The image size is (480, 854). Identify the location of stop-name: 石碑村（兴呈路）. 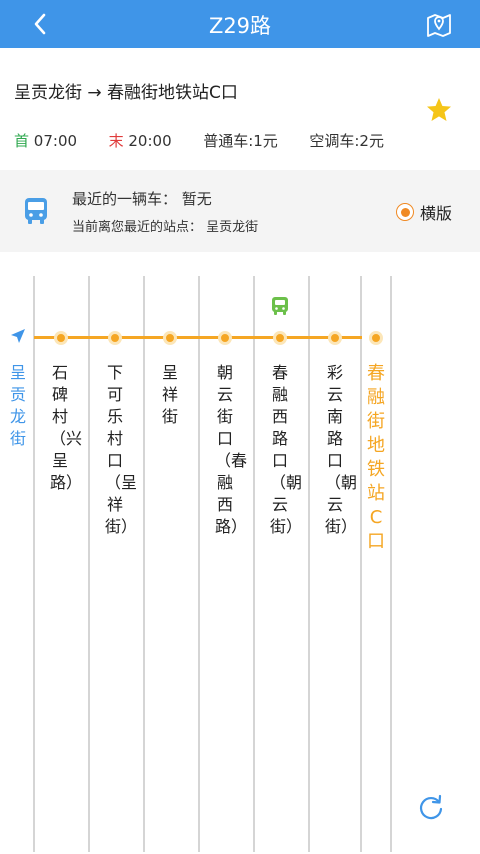
(66, 428).